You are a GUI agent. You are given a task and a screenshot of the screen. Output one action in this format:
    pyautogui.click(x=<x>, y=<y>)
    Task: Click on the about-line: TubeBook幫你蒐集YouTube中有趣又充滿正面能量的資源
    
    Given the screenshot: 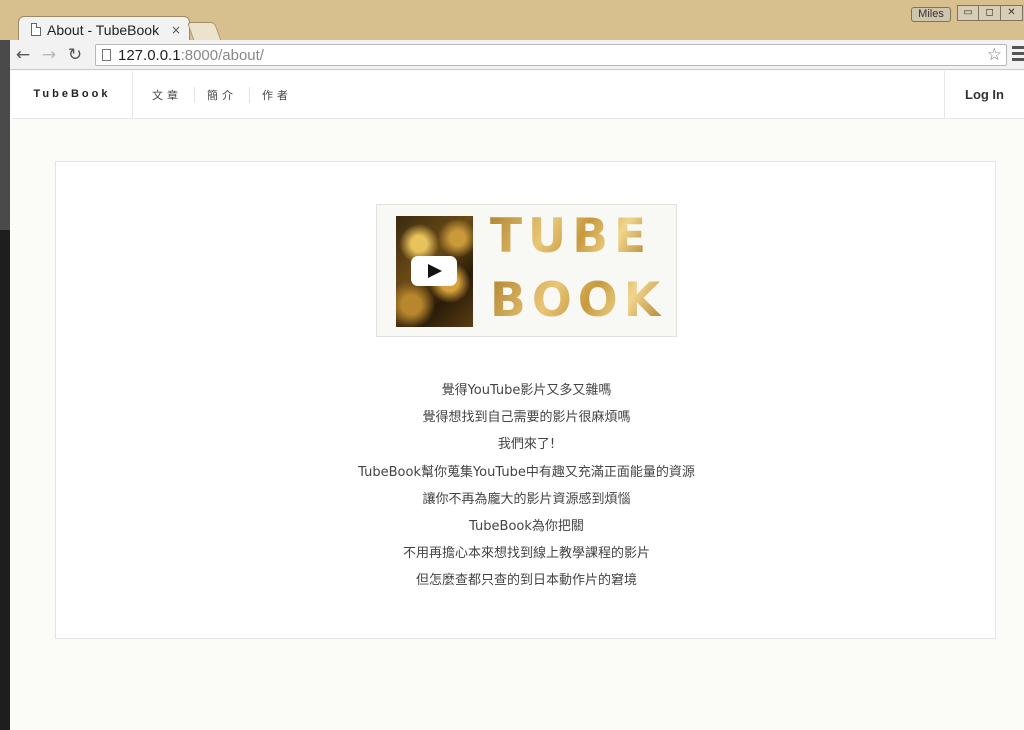 What is the action you would take?
    pyautogui.click(x=526, y=472)
    